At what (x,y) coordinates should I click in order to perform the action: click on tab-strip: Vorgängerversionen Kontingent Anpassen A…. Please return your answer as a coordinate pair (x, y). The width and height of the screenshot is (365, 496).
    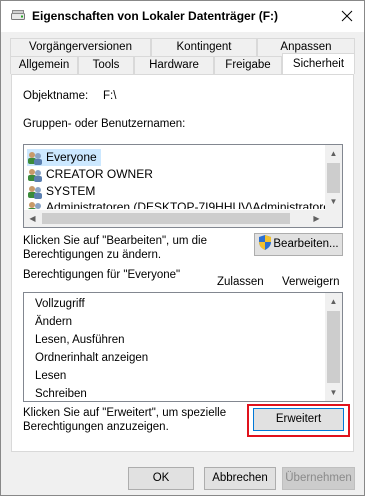
    Looking at the image, I should click on (182, 53).